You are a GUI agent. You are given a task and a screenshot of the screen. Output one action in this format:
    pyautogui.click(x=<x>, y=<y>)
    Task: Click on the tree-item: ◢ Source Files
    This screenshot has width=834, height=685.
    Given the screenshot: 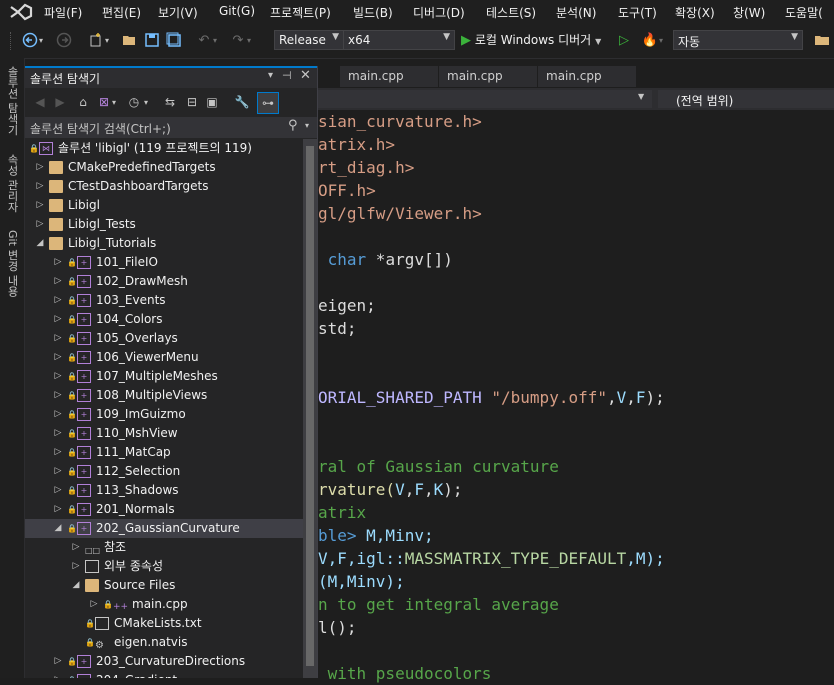 What is the action you would take?
    pyautogui.click(x=164, y=585)
    